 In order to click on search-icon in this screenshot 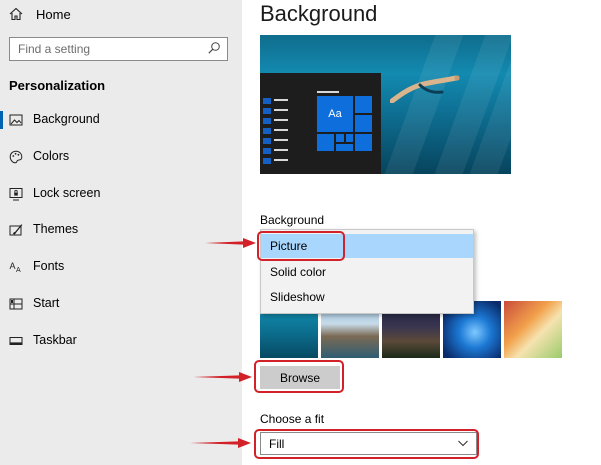, I will do `click(214, 48)`.